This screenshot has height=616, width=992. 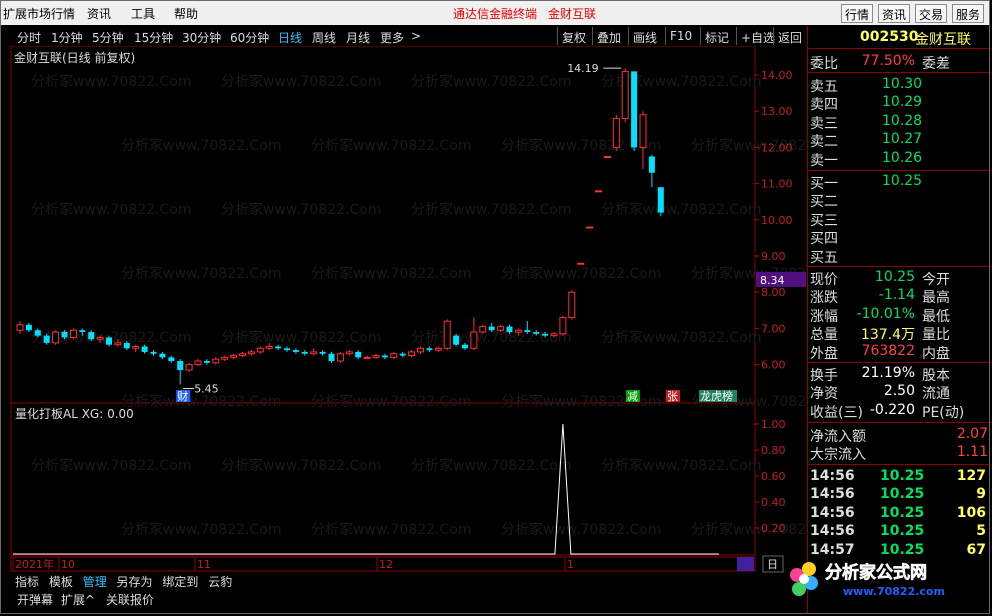 What do you see at coordinates (971, 512) in the screenshot?
I see `tick-volume: 106` at bounding box center [971, 512].